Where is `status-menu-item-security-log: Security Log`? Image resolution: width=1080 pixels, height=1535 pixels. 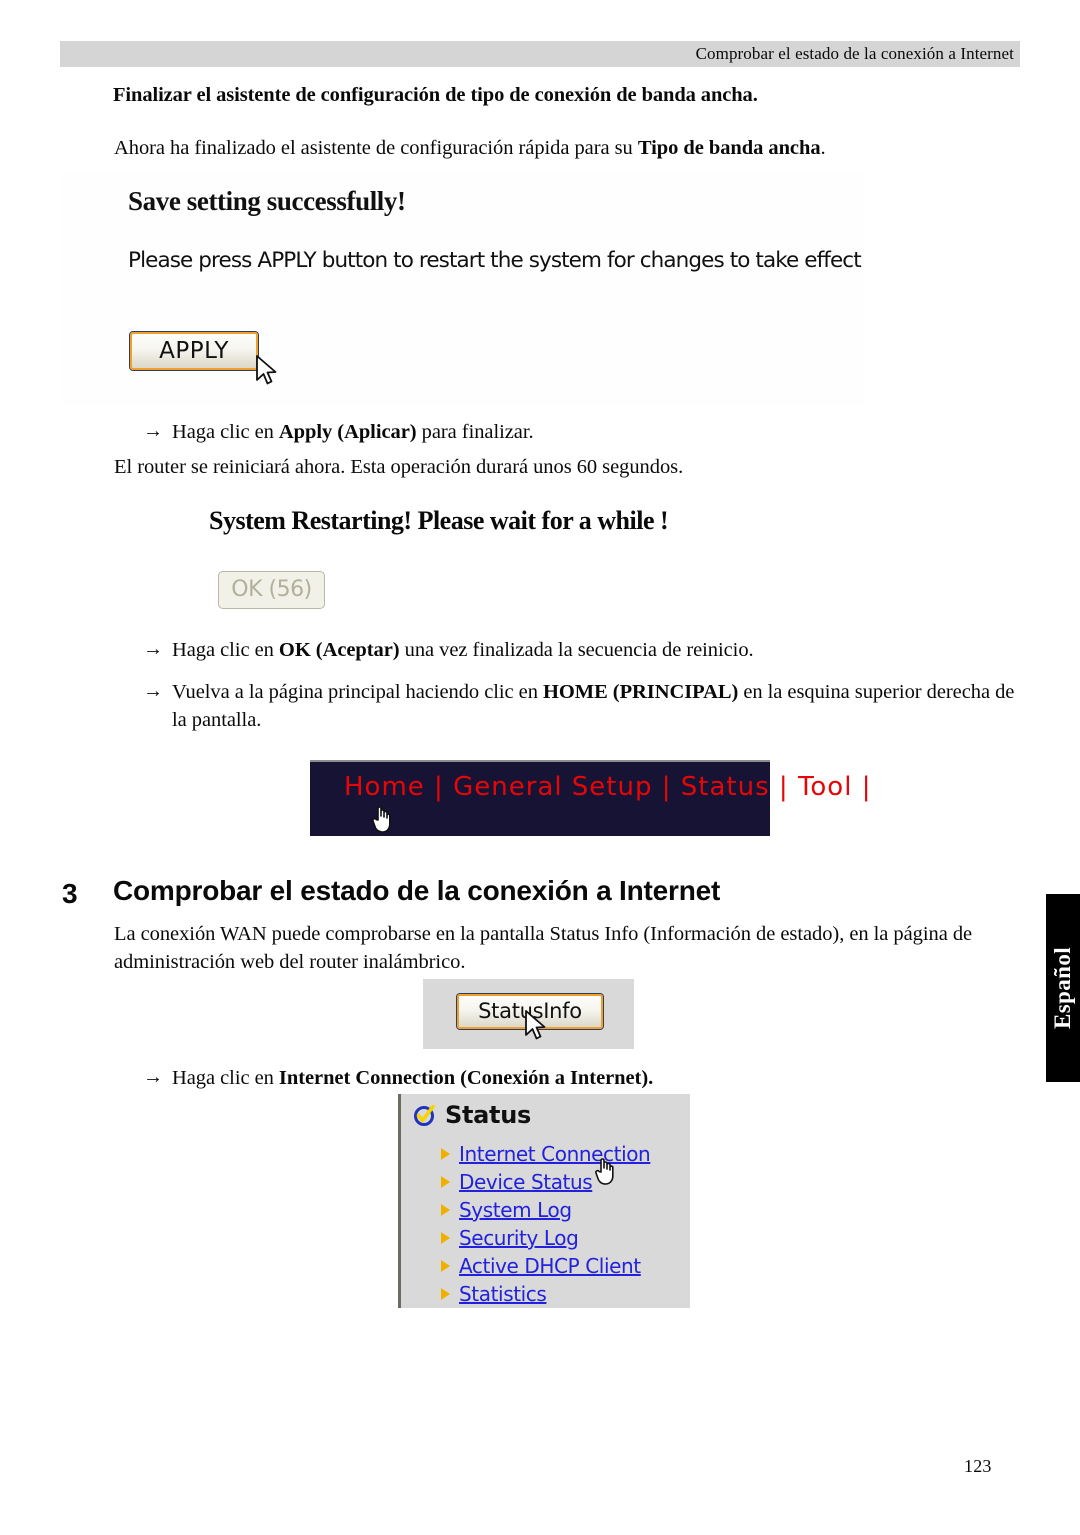
status-menu-item-security-log: Security Log is located at coordinates (545, 1238).